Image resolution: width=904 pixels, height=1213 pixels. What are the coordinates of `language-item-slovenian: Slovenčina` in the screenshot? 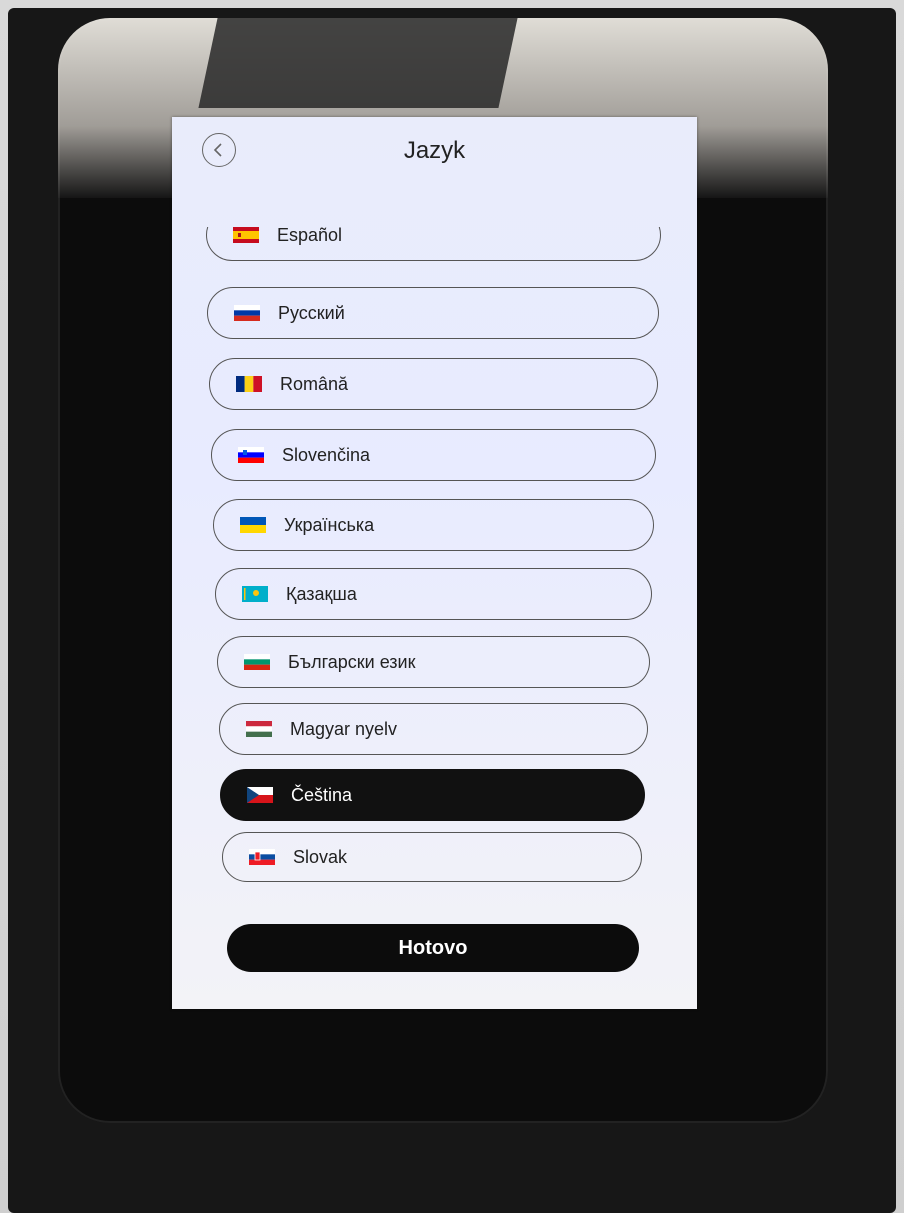 It's located at (433, 455).